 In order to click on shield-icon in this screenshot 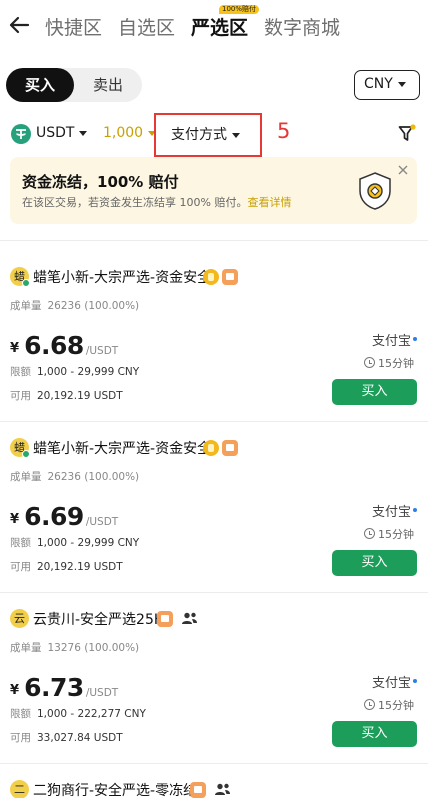, I will do `click(375, 191)`.